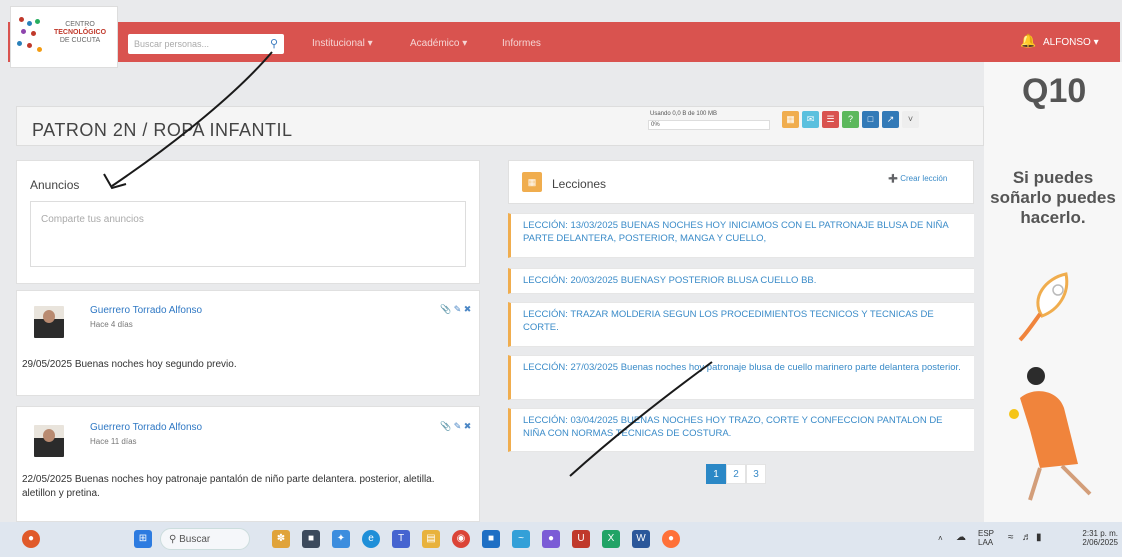 The height and width of the screenshot is (557, 1122). I want to click on task-view-icon: ■, so click(311, 539).